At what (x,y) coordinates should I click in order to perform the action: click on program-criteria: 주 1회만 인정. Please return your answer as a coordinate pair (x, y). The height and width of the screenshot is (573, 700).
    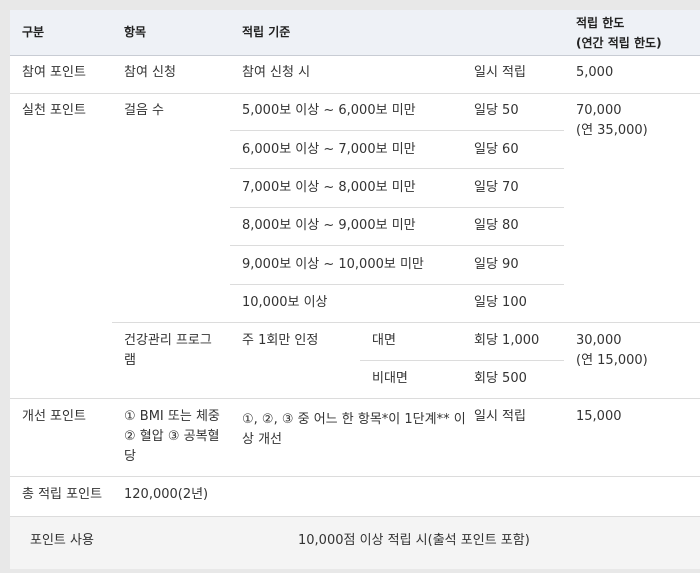
    Looking at the image, I should click on (280, 340).